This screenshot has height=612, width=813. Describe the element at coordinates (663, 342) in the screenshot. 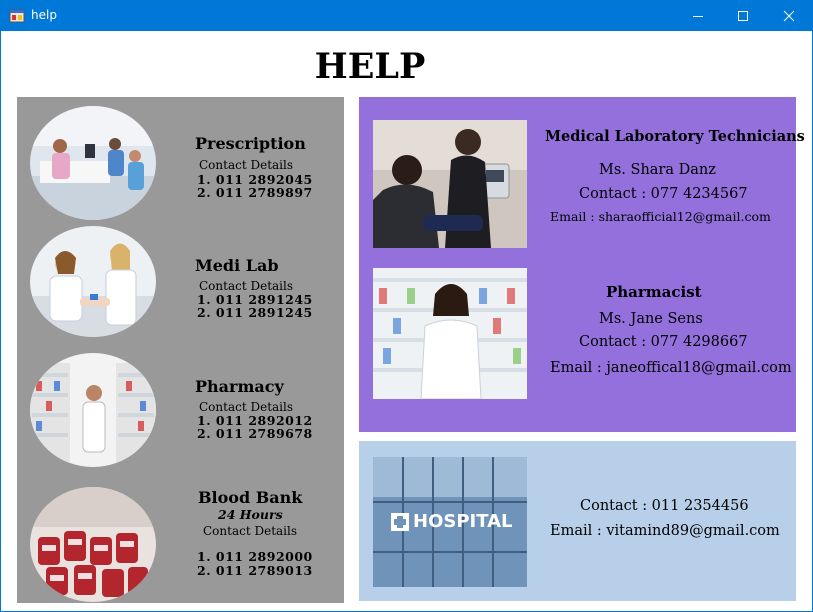

I see `pharmacist-contact-number: Contact : 077 4298667` at that location.